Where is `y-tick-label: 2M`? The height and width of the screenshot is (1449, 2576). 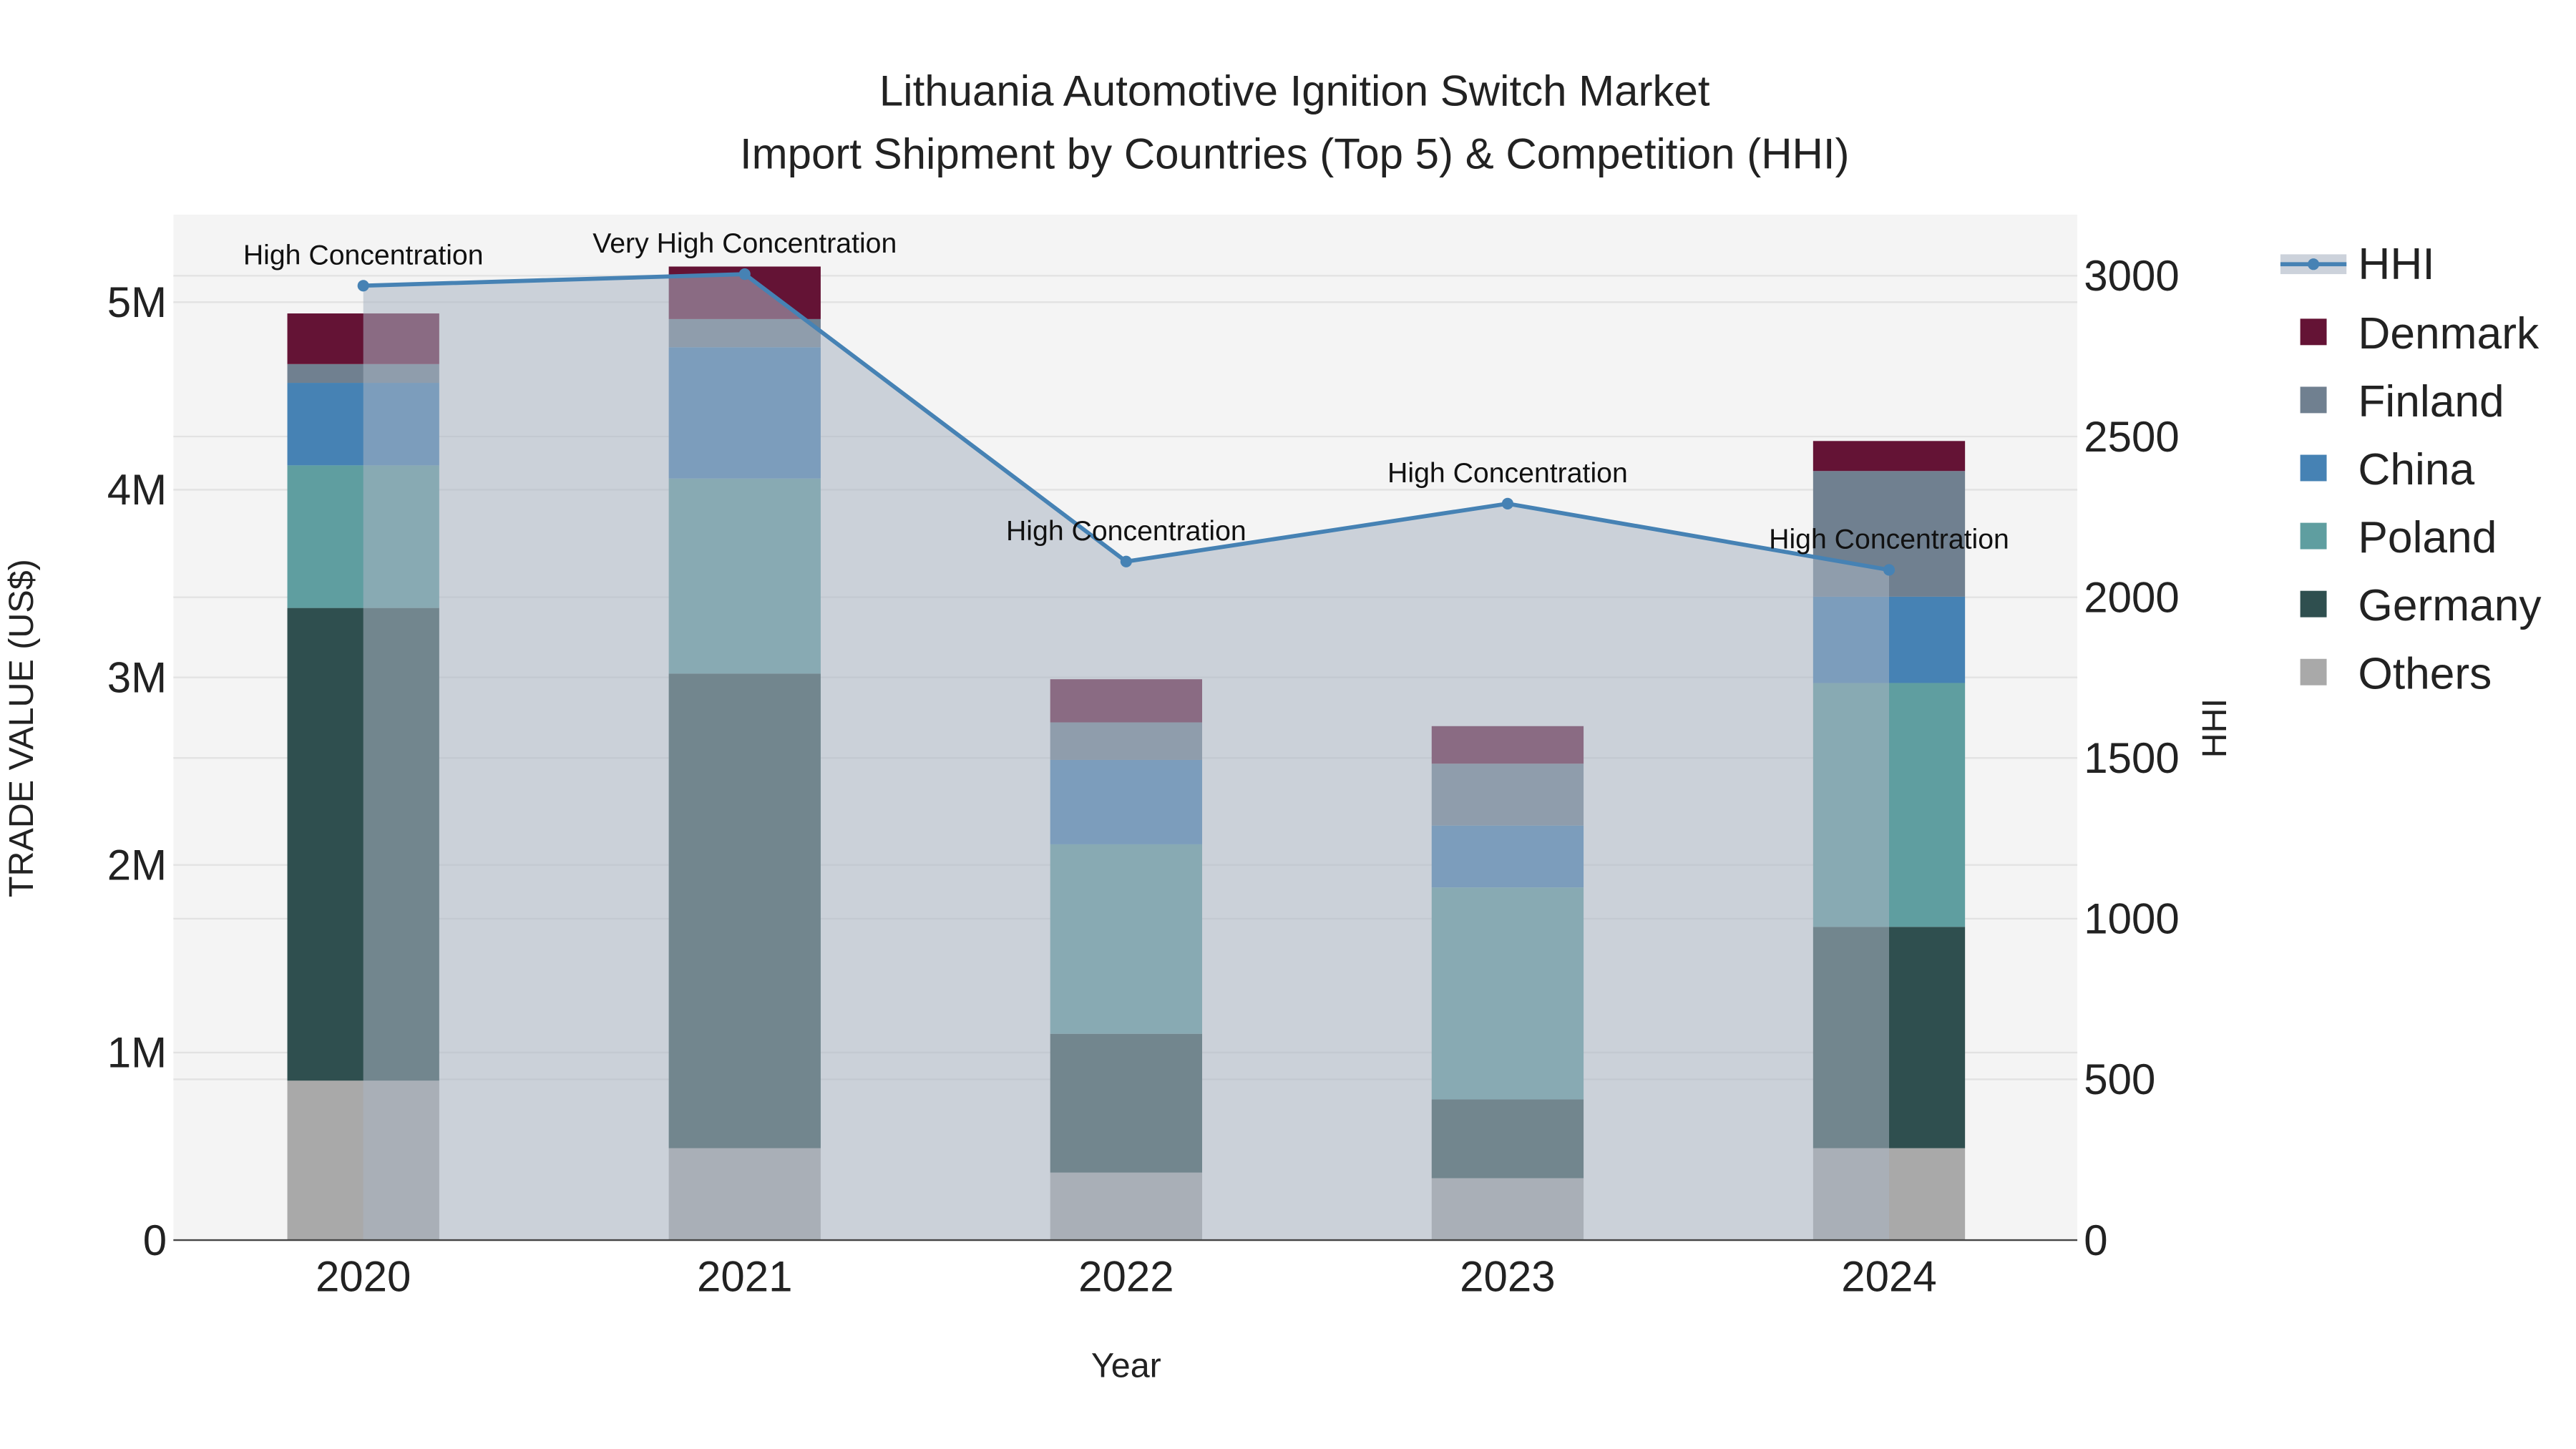
y-tick-label: 2M is located at coordinates (137, 865).